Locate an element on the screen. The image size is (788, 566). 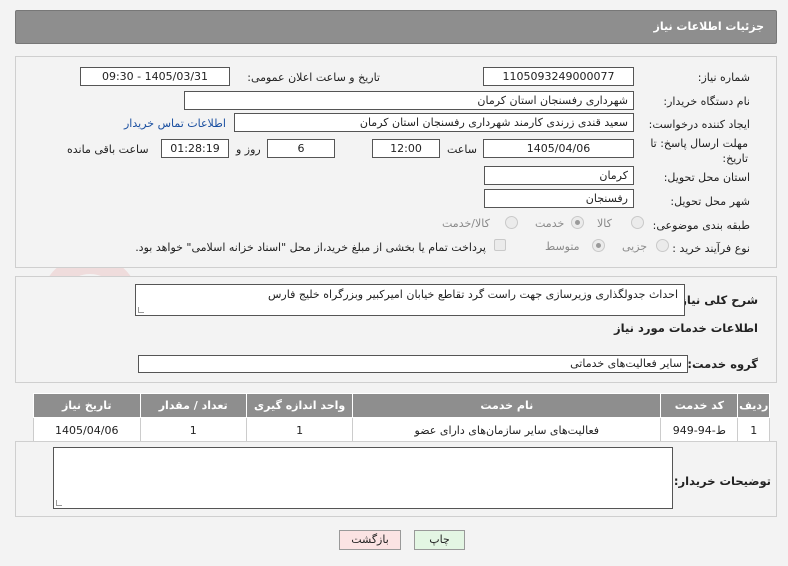
process-type-label: نوع فرآیند خرید : is located at coordinates (711, 248).